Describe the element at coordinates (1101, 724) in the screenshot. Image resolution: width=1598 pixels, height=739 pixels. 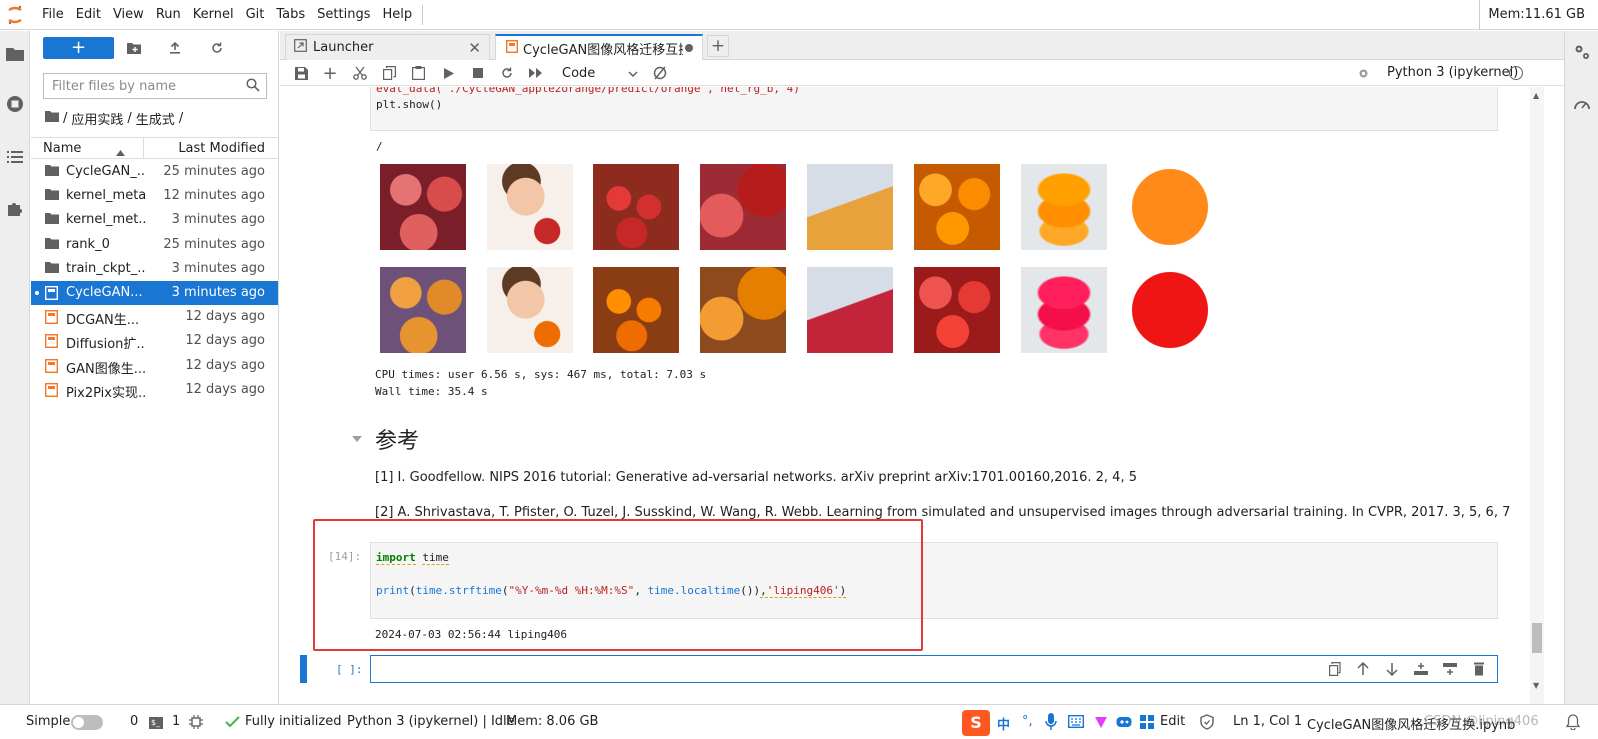
I see `ime-skin-icon` at that location.